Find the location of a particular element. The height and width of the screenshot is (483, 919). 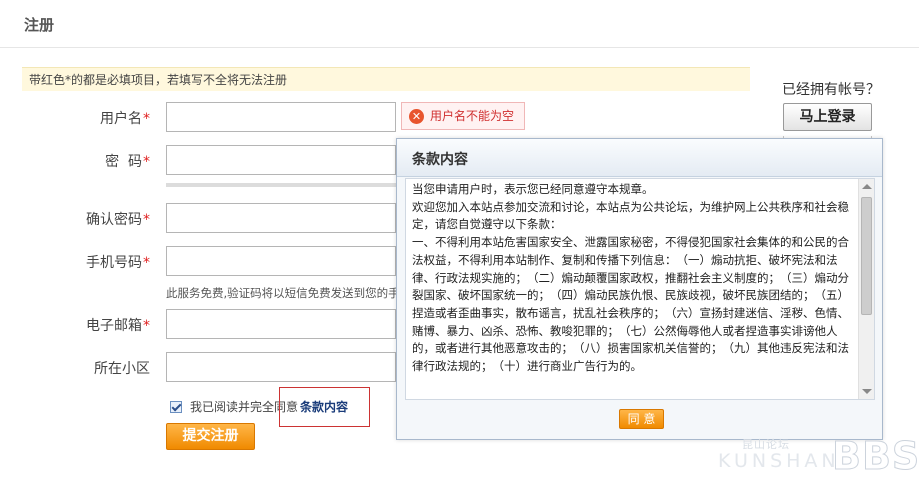

scroll-down-arrow-icon is located at coordinates (867, 391).